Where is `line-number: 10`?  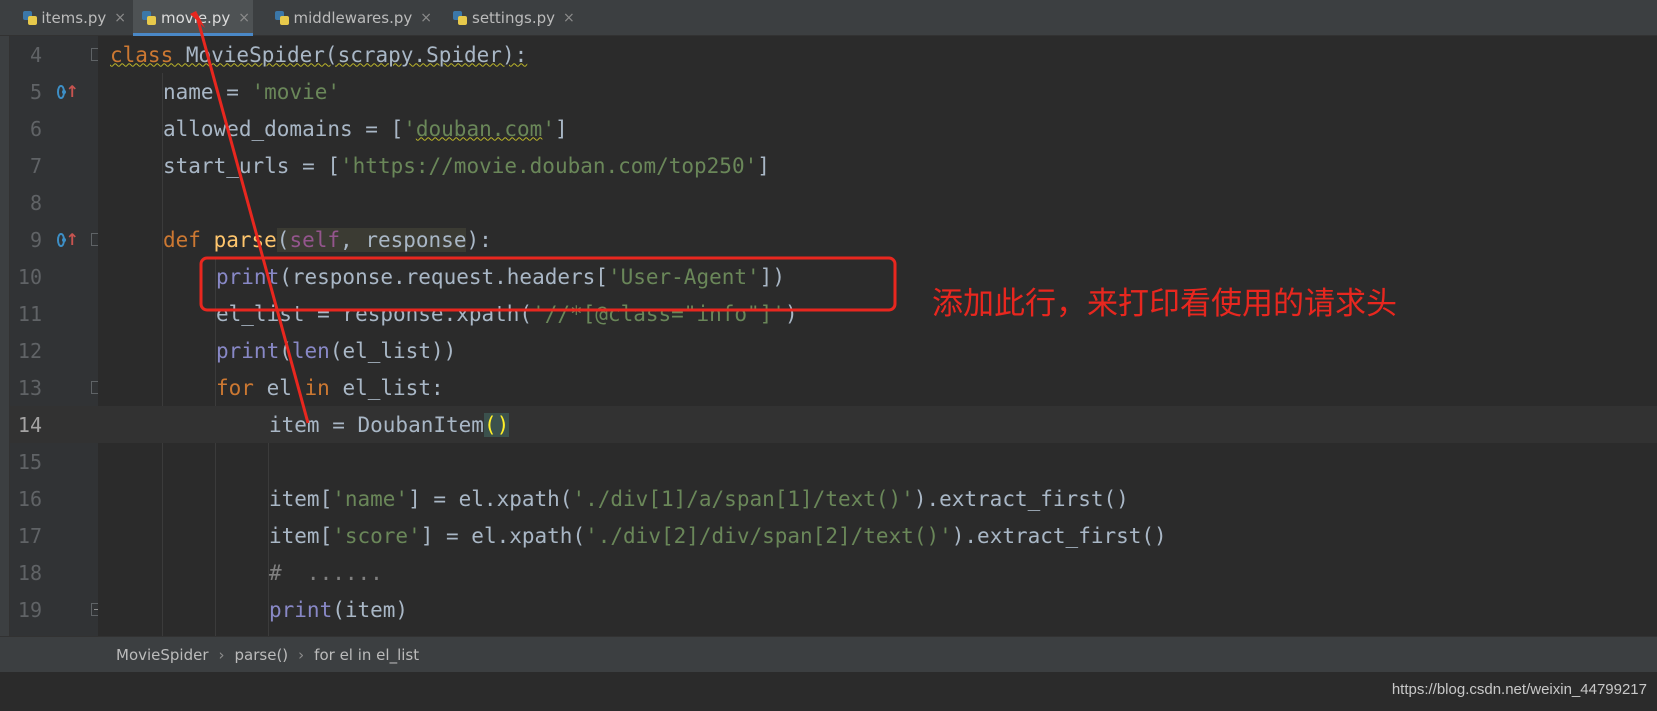
line-number: 10 is located at coordinates (29, 276).